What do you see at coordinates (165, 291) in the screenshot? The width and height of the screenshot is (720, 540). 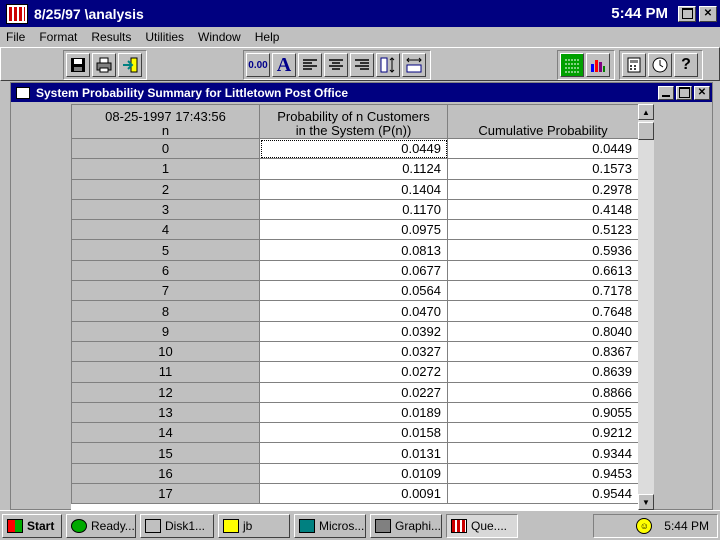 I see `row-n-cell: 7` at bounding box center [165, 291].